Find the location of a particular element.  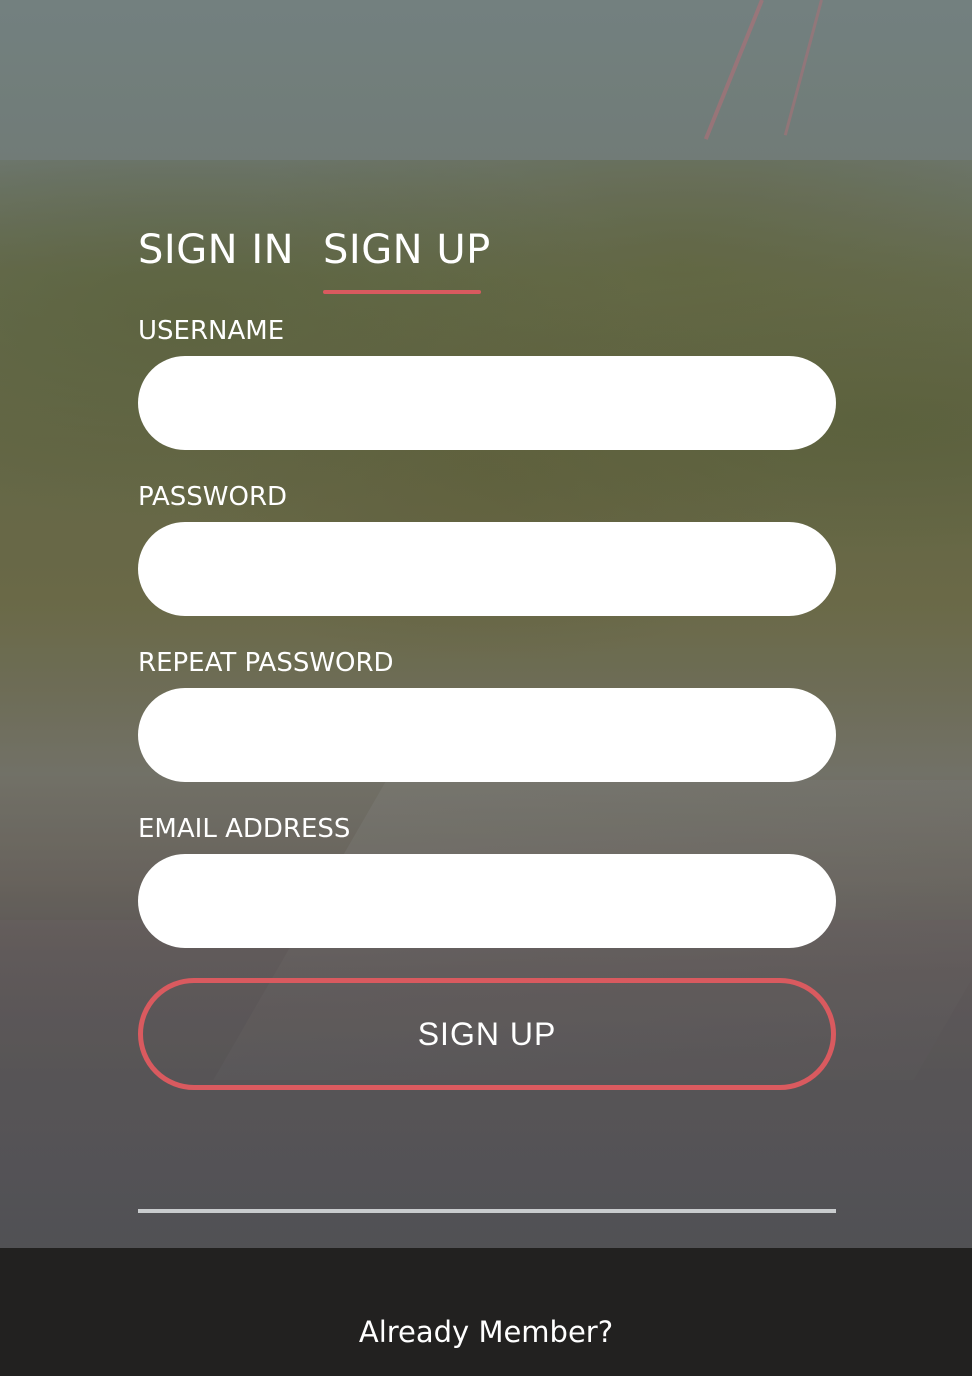

repeat-password-label: REPEAT PASSWORD is located at coordinates (266, 663).